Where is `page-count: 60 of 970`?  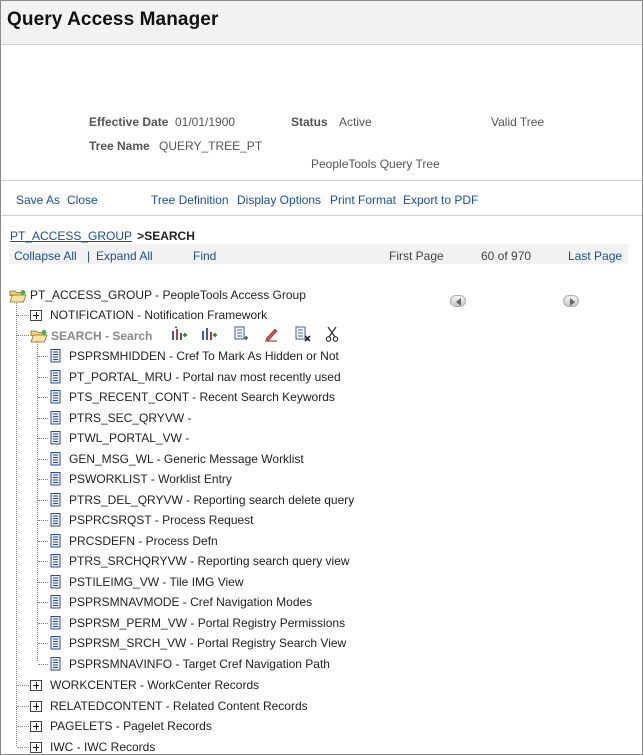
page-count: 60 of 970 is located at coordinates (506, 256).